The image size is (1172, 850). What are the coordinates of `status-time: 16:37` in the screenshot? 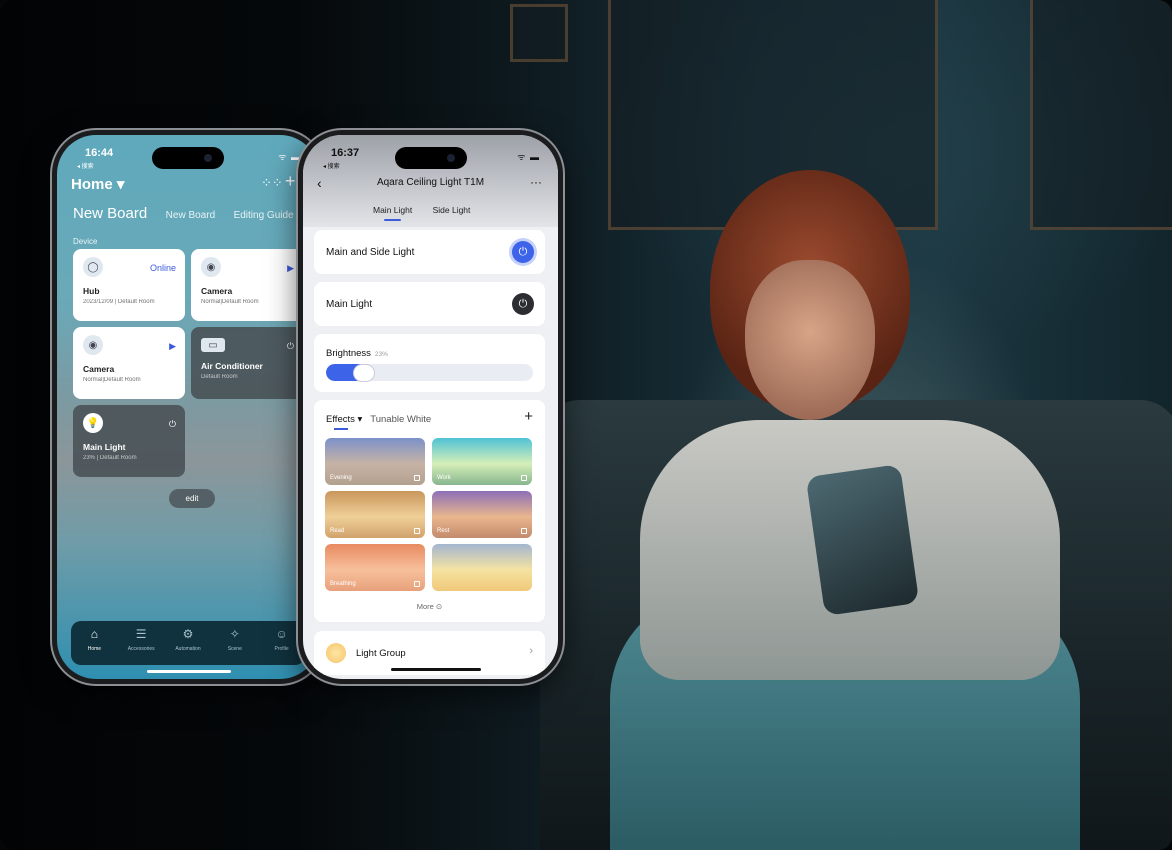 It's located at (345, 153).